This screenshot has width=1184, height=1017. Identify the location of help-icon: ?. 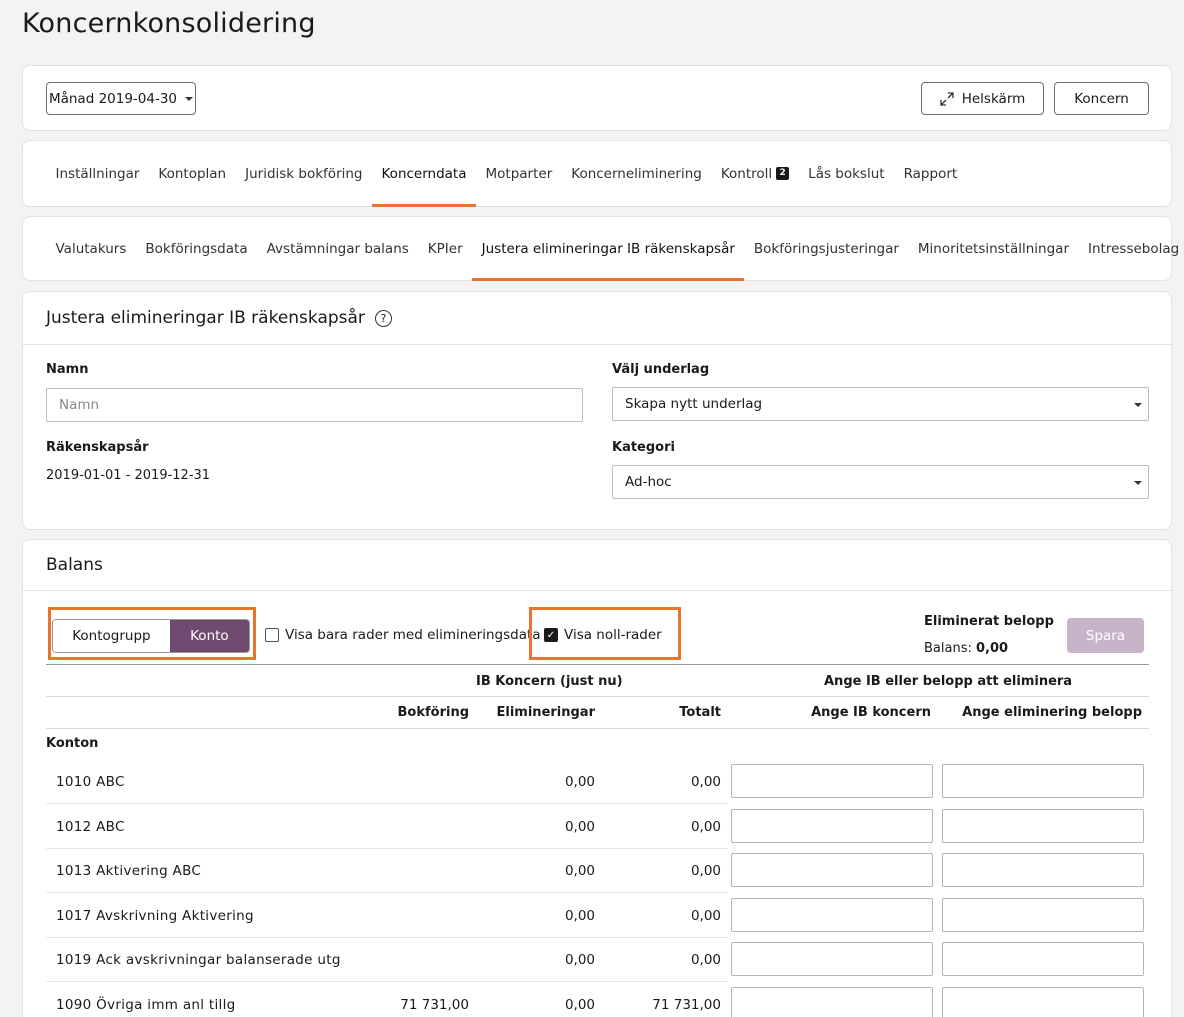
(383, 318).